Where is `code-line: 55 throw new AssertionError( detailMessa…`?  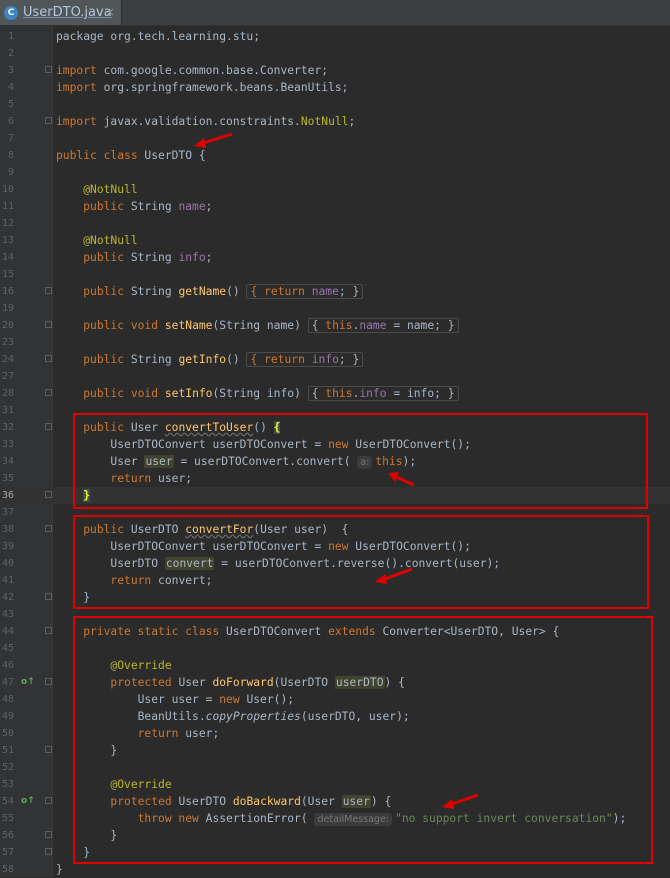
code-line: 55 throw new AssertionError( detailMessa… is located at coordinates (335, 818).